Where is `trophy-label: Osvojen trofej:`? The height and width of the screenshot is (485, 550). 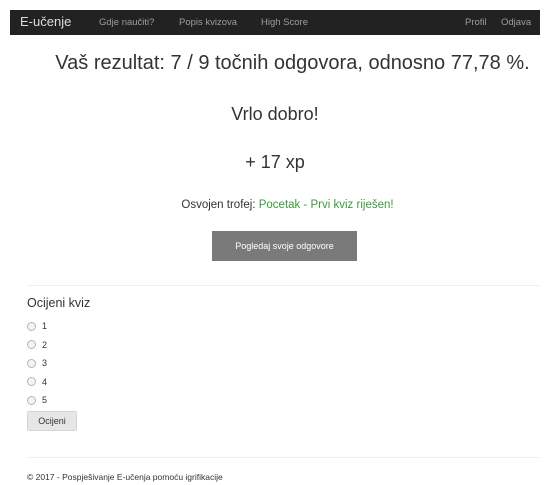 trophy-label: Osvojen trofej: is located at coordinates (220, 205).